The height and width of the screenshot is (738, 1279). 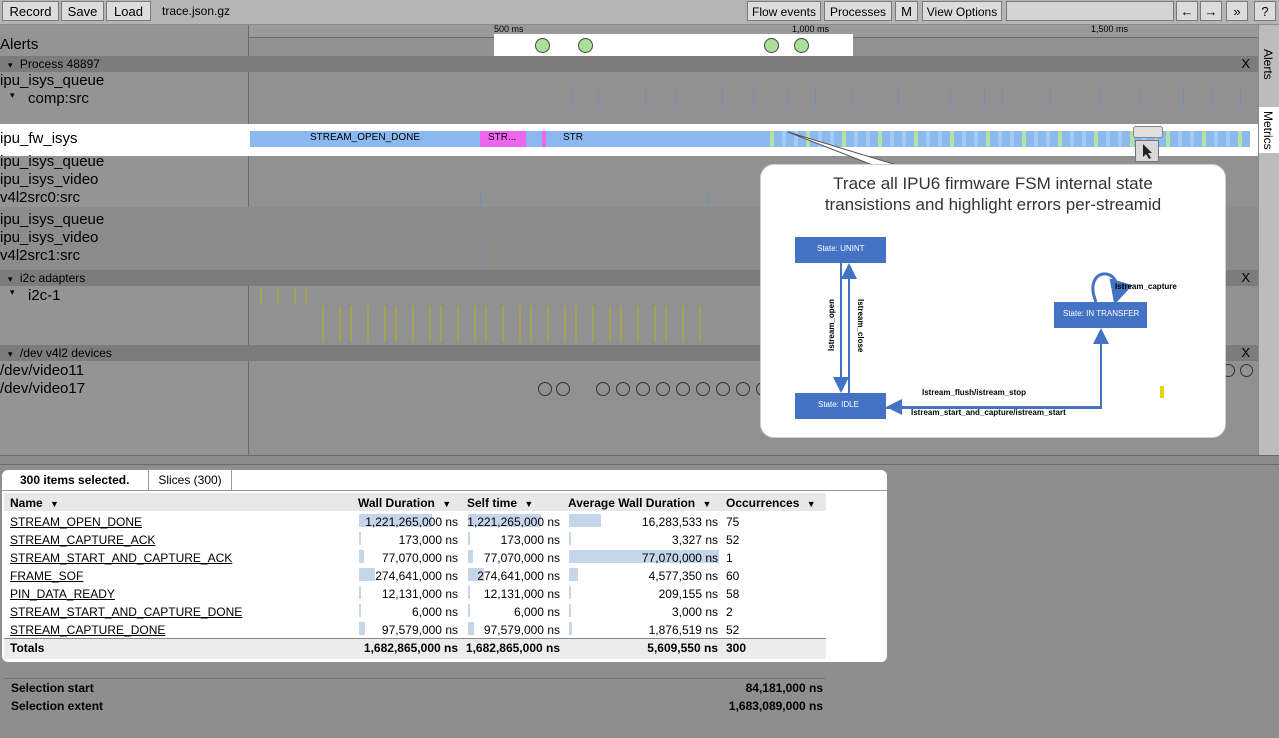 I want to click on slice-name-link: STREAM_OPEN_DONE, so click(x=76, y=522).